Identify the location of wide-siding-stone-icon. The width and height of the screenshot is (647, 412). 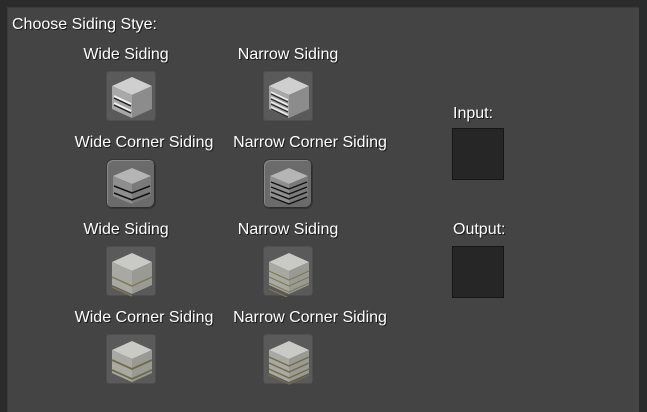
(132, 97).